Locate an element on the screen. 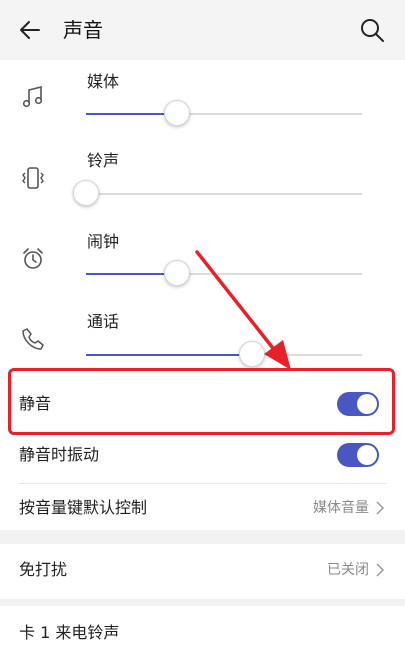  media-volume-label: 媒体 is located at coordinates (103, 81).